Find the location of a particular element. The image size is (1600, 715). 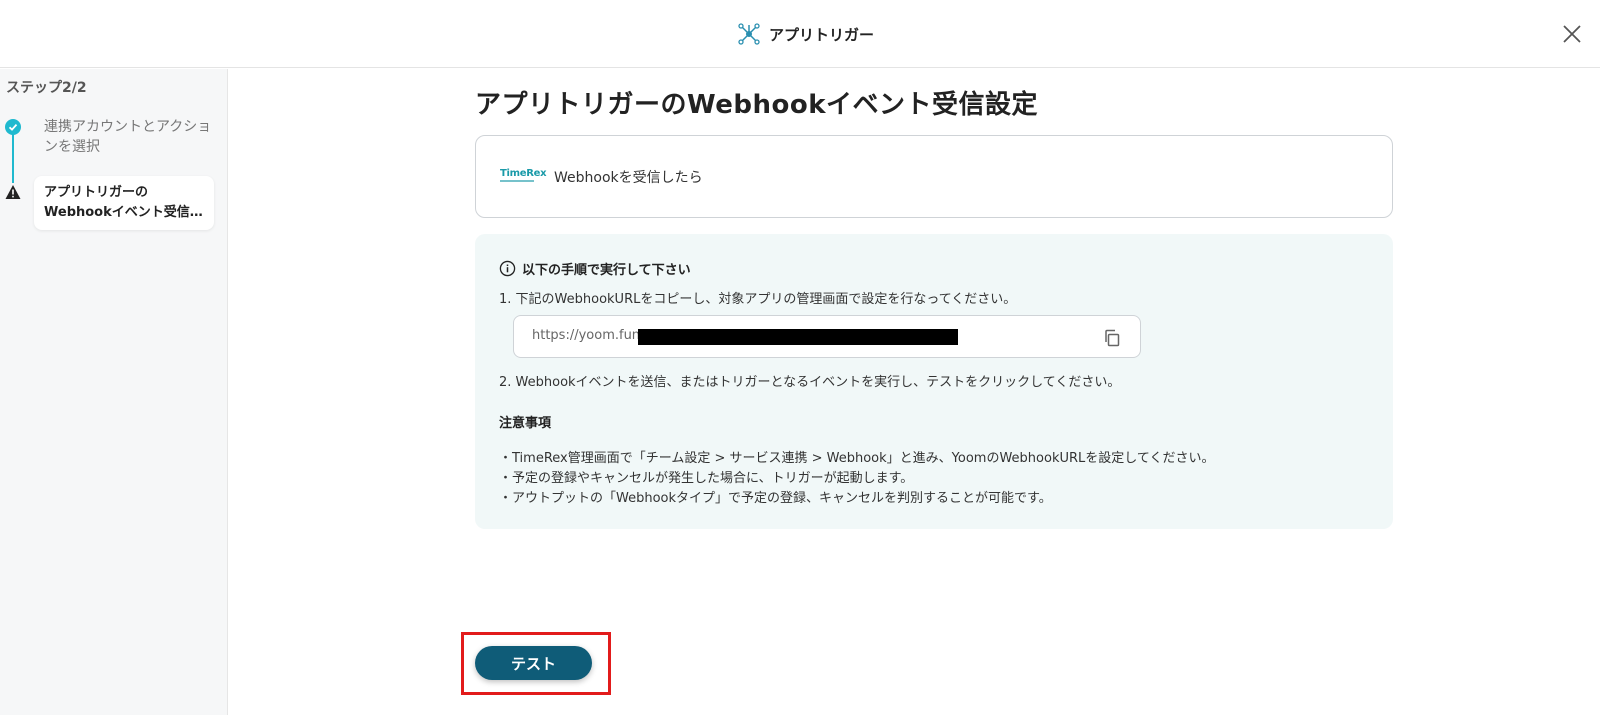

instruction-heading: 以下の手順で実行して下さい is located at coordinates (595, 268).